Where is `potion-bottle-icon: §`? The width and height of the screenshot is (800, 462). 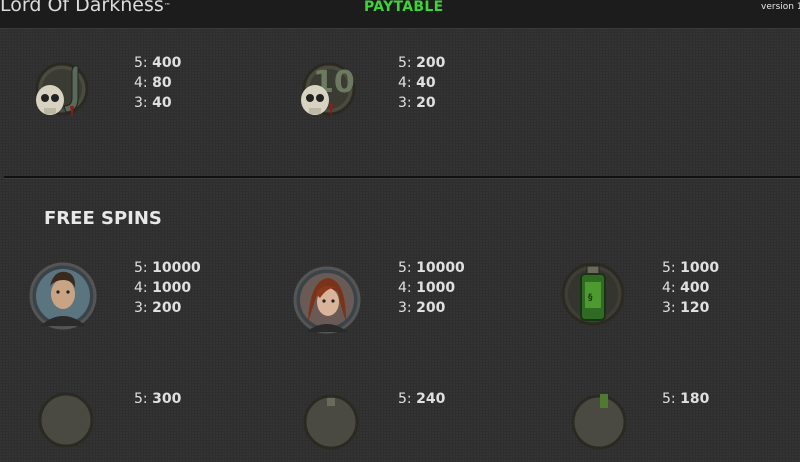
potion-bottle-icon: § is located at coordinates (593, 294).